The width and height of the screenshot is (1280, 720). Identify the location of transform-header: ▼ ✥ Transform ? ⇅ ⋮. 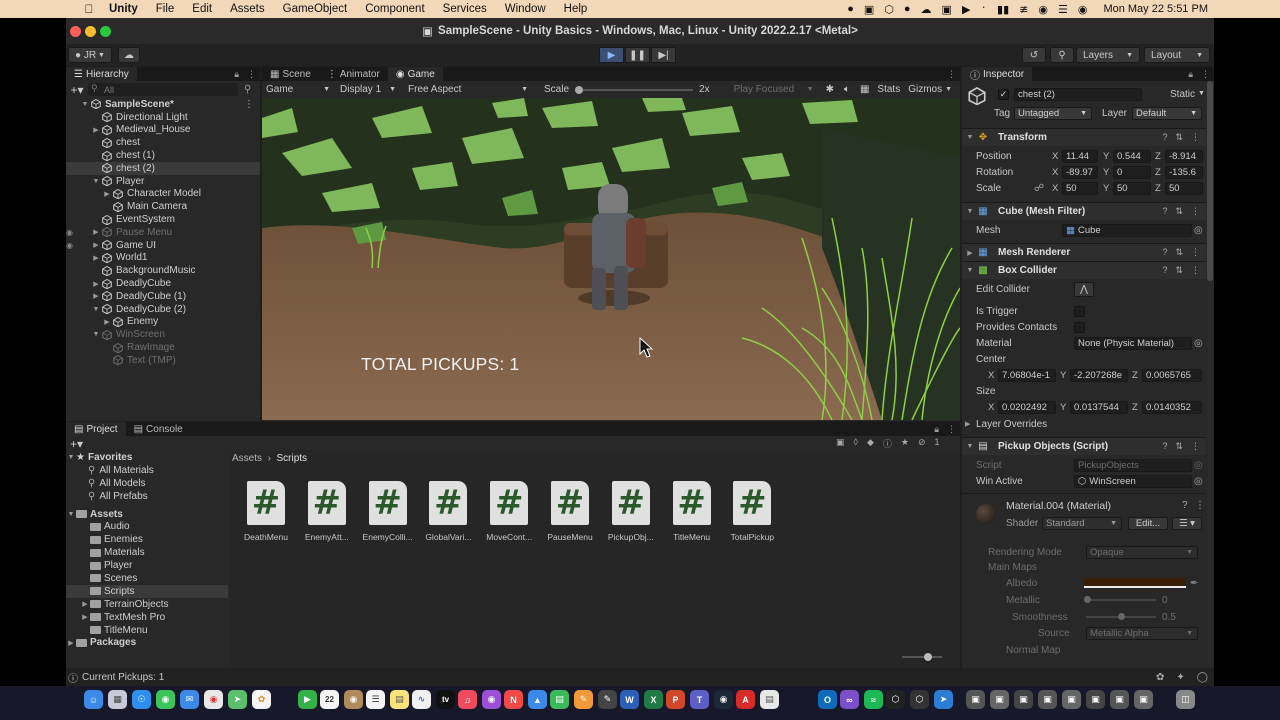
(1084, 137).